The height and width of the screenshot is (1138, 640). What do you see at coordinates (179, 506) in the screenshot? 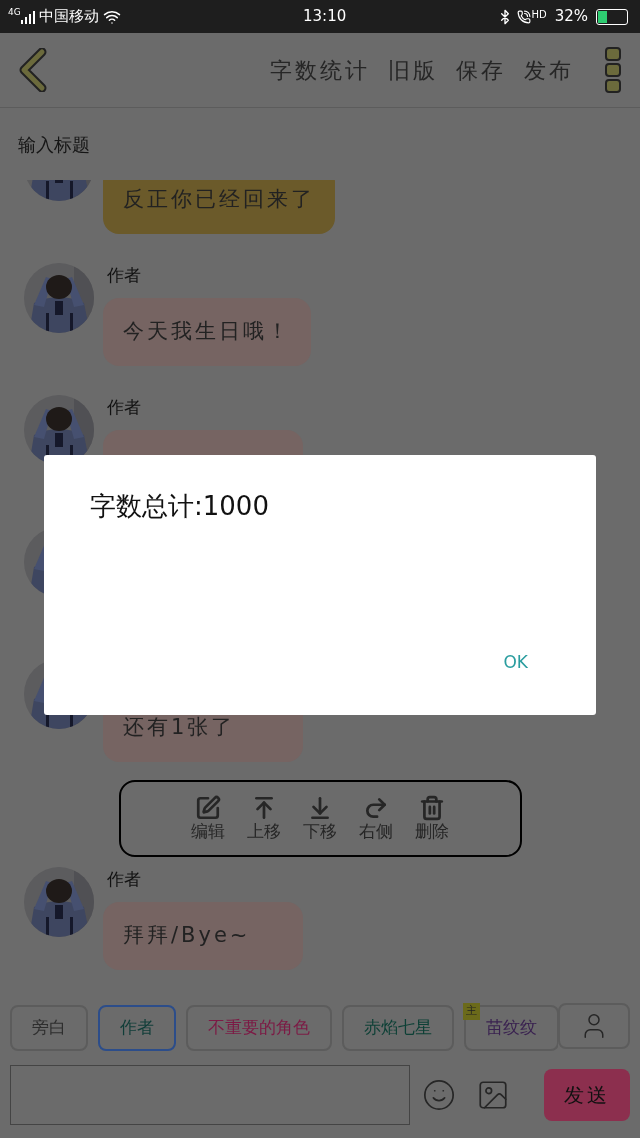
I see `dialog-message: 字数总计:1000` at bounding box center [179, 506].